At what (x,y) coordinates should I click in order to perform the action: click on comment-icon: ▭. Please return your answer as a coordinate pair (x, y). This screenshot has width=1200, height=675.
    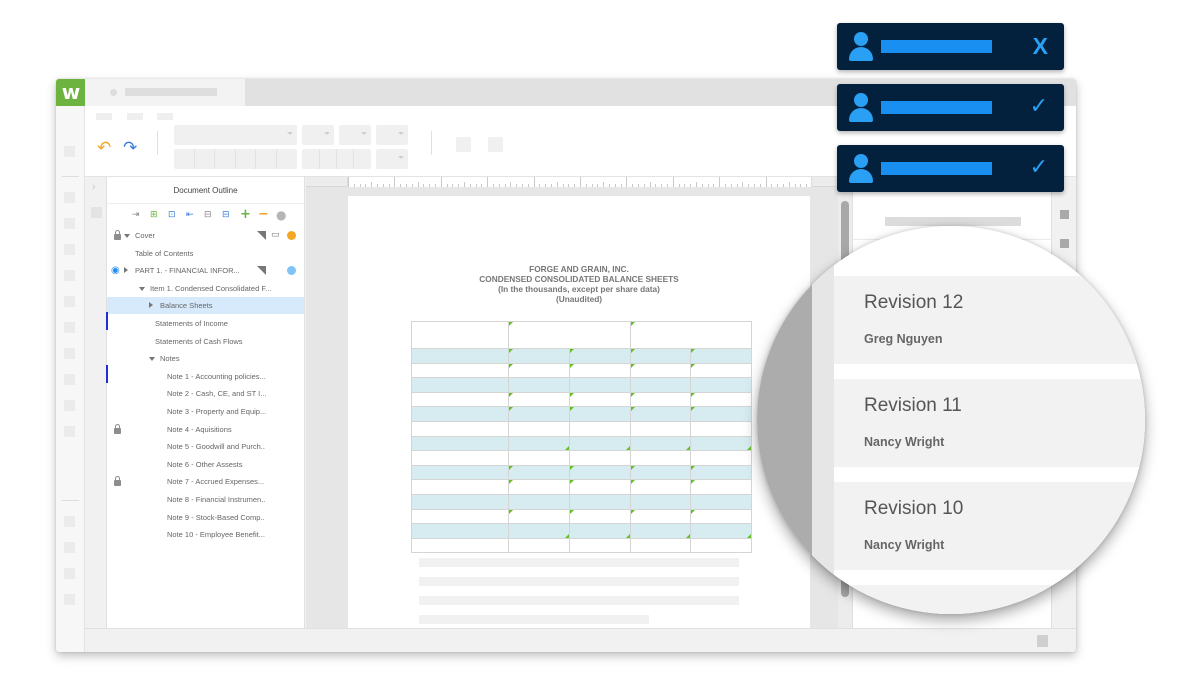
    Looking at the image, I should click on (275, 235).